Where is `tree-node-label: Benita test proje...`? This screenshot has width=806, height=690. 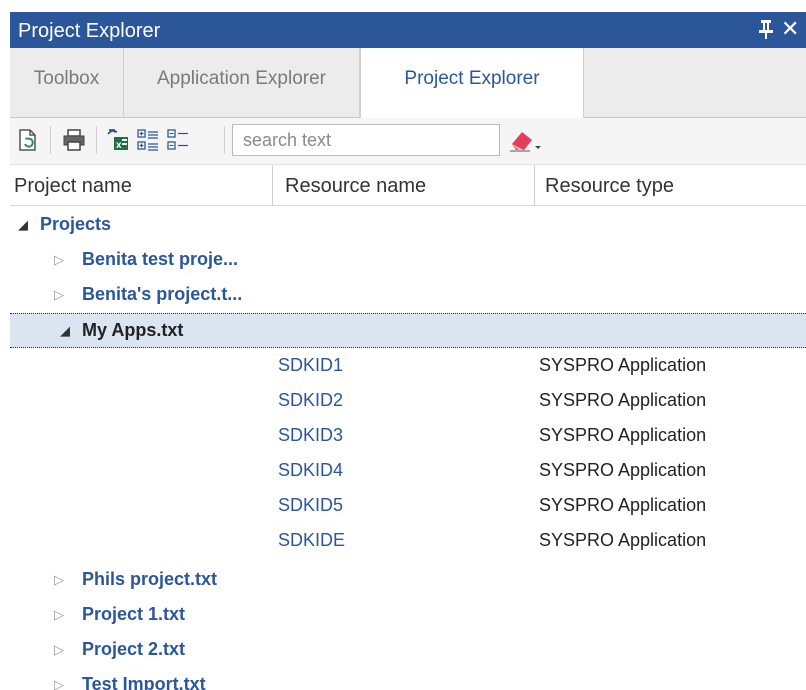 tree-node-label: Benita test proje... is located at coordinates (160, 259).